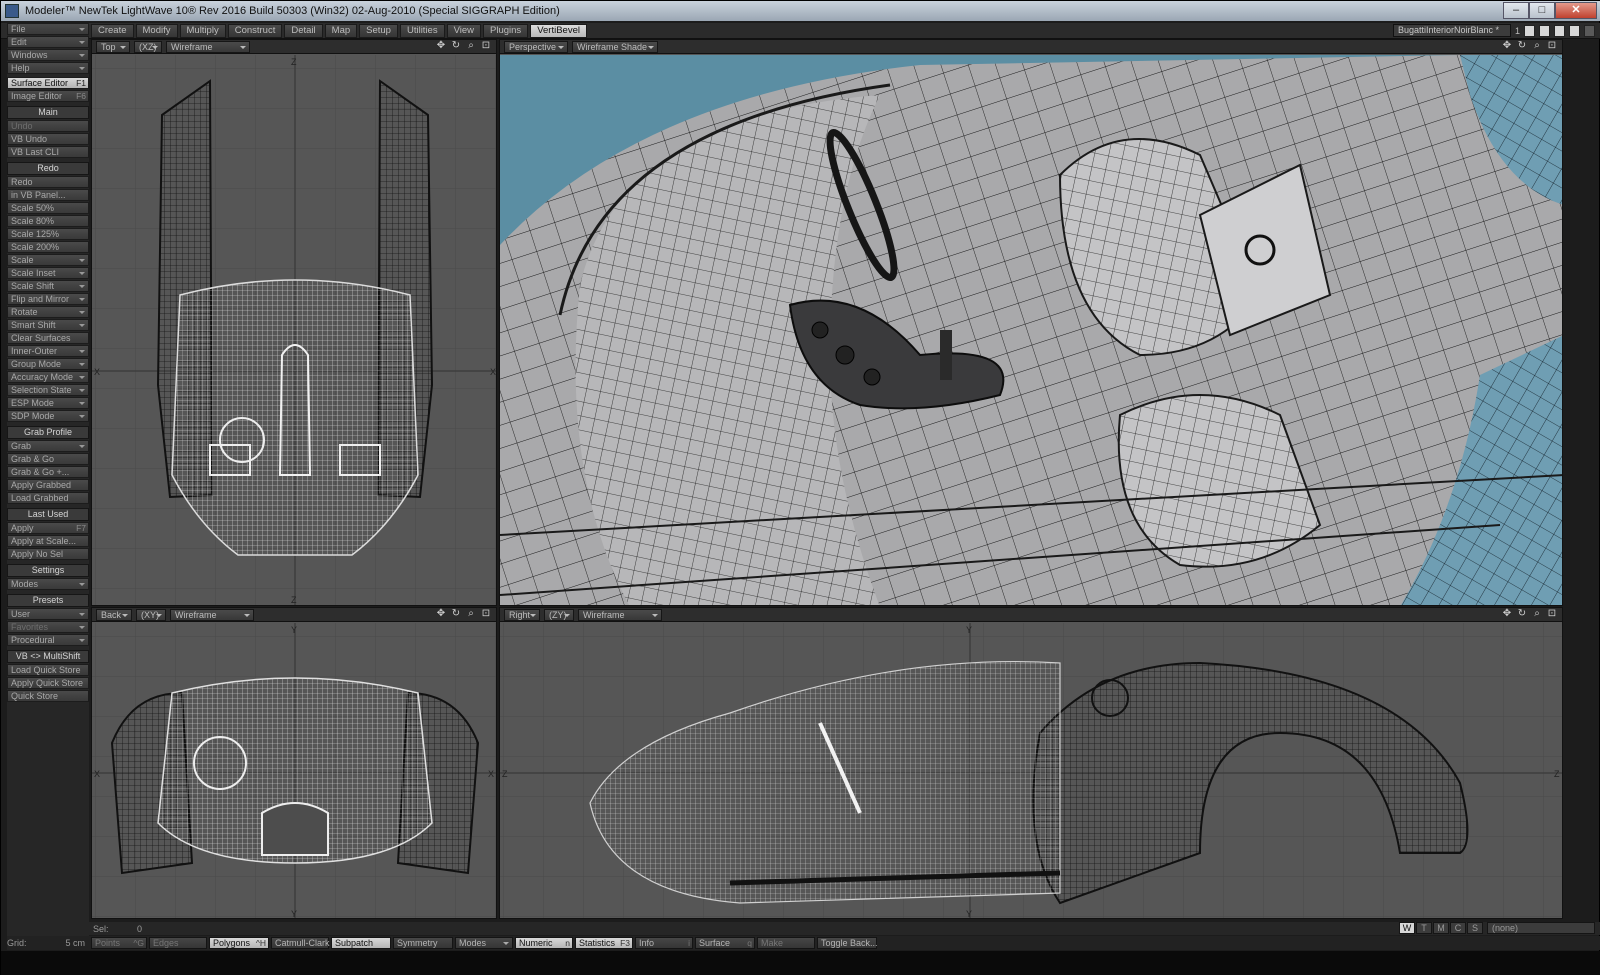 The image size is (1600, 975). I want to click on tab-detail: Detail, so click(303, 30).